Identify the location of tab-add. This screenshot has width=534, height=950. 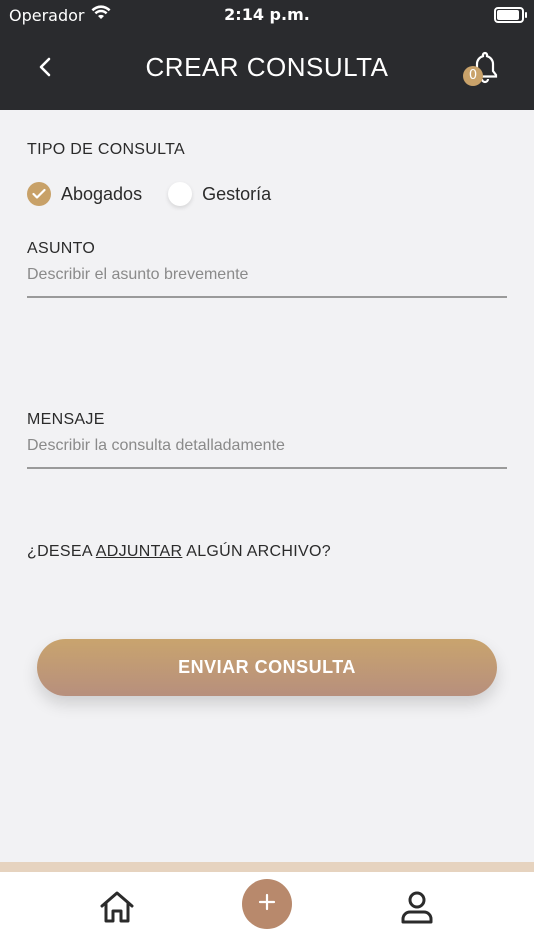
(267, 904).